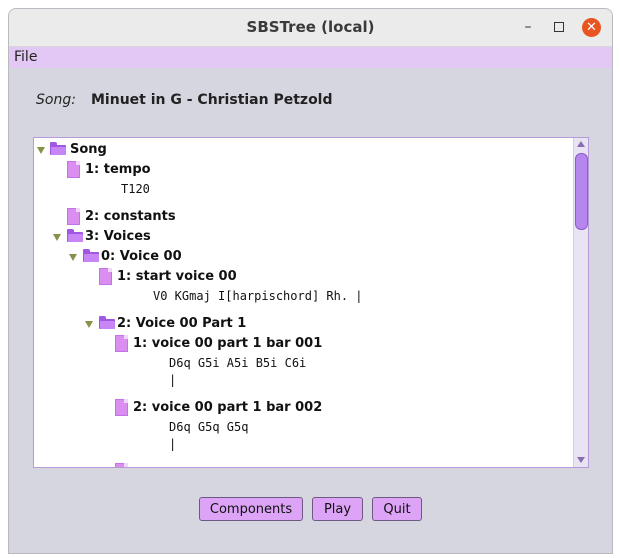 The height and width of the screenshot is (558, 620). I want to click on tree-node-label: 0: Voice 00, so click(141, 256).